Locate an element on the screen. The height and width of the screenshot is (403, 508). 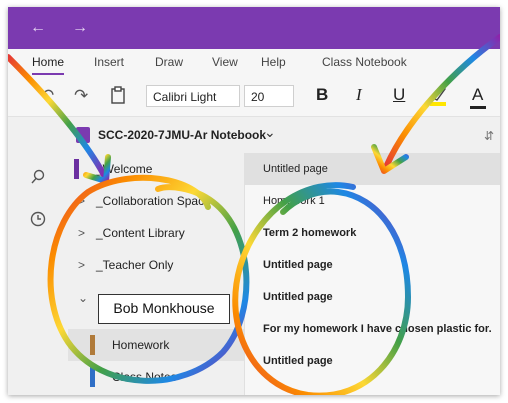
search-icon is located at coordinates (38, 179).